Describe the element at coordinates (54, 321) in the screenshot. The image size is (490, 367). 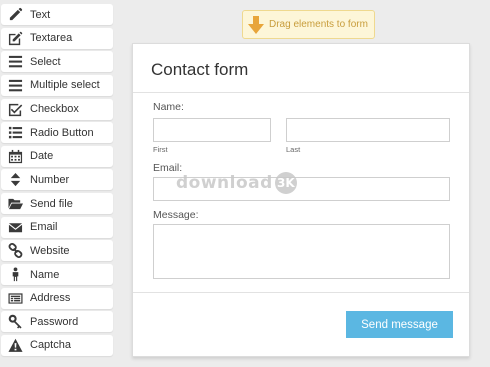
I see `palette-item-label: Password` at that location.